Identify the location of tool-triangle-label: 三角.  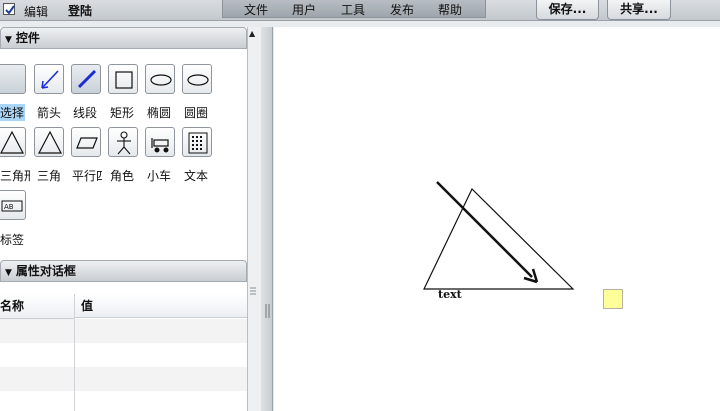
(49, 176).